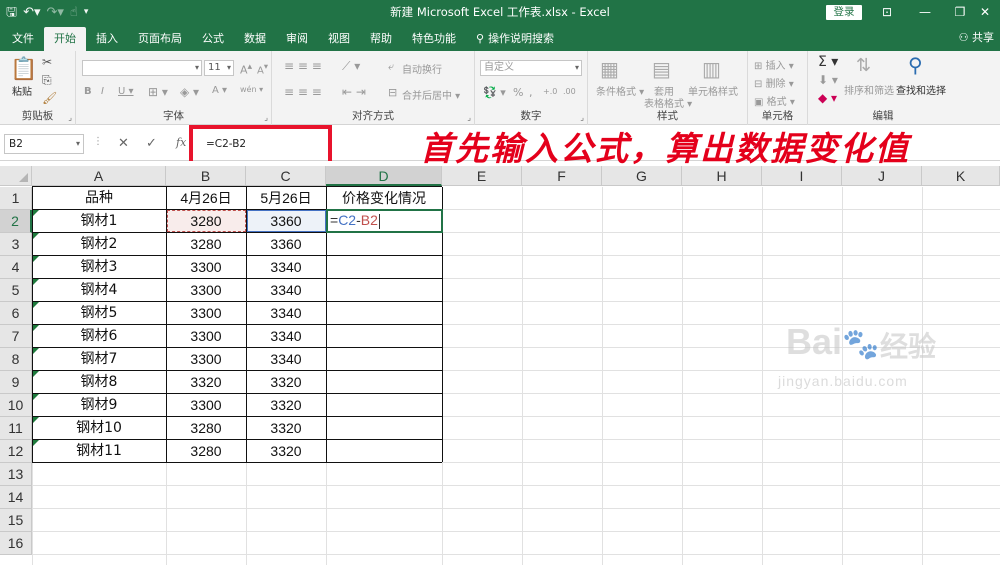  What do you see at coordinates (384, 221) in the screenshot?
I see `active-cell-d2: =C2-B2` at bounding box center [384, 221].